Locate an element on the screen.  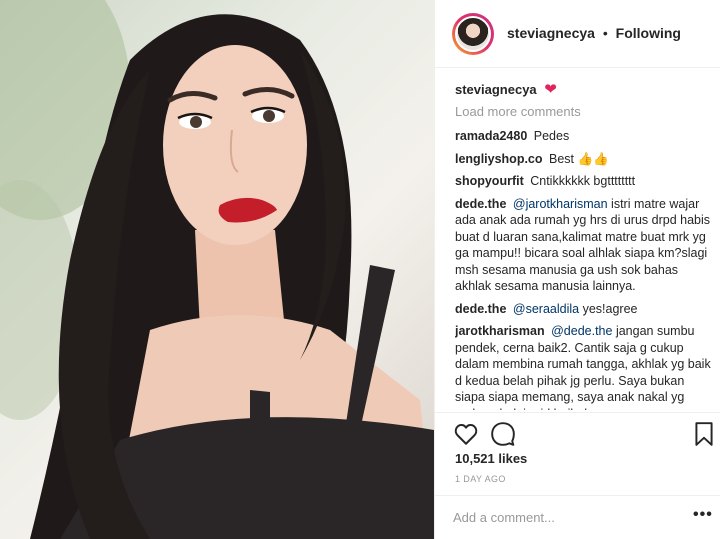
avatar is located at coordinates (473, 34).